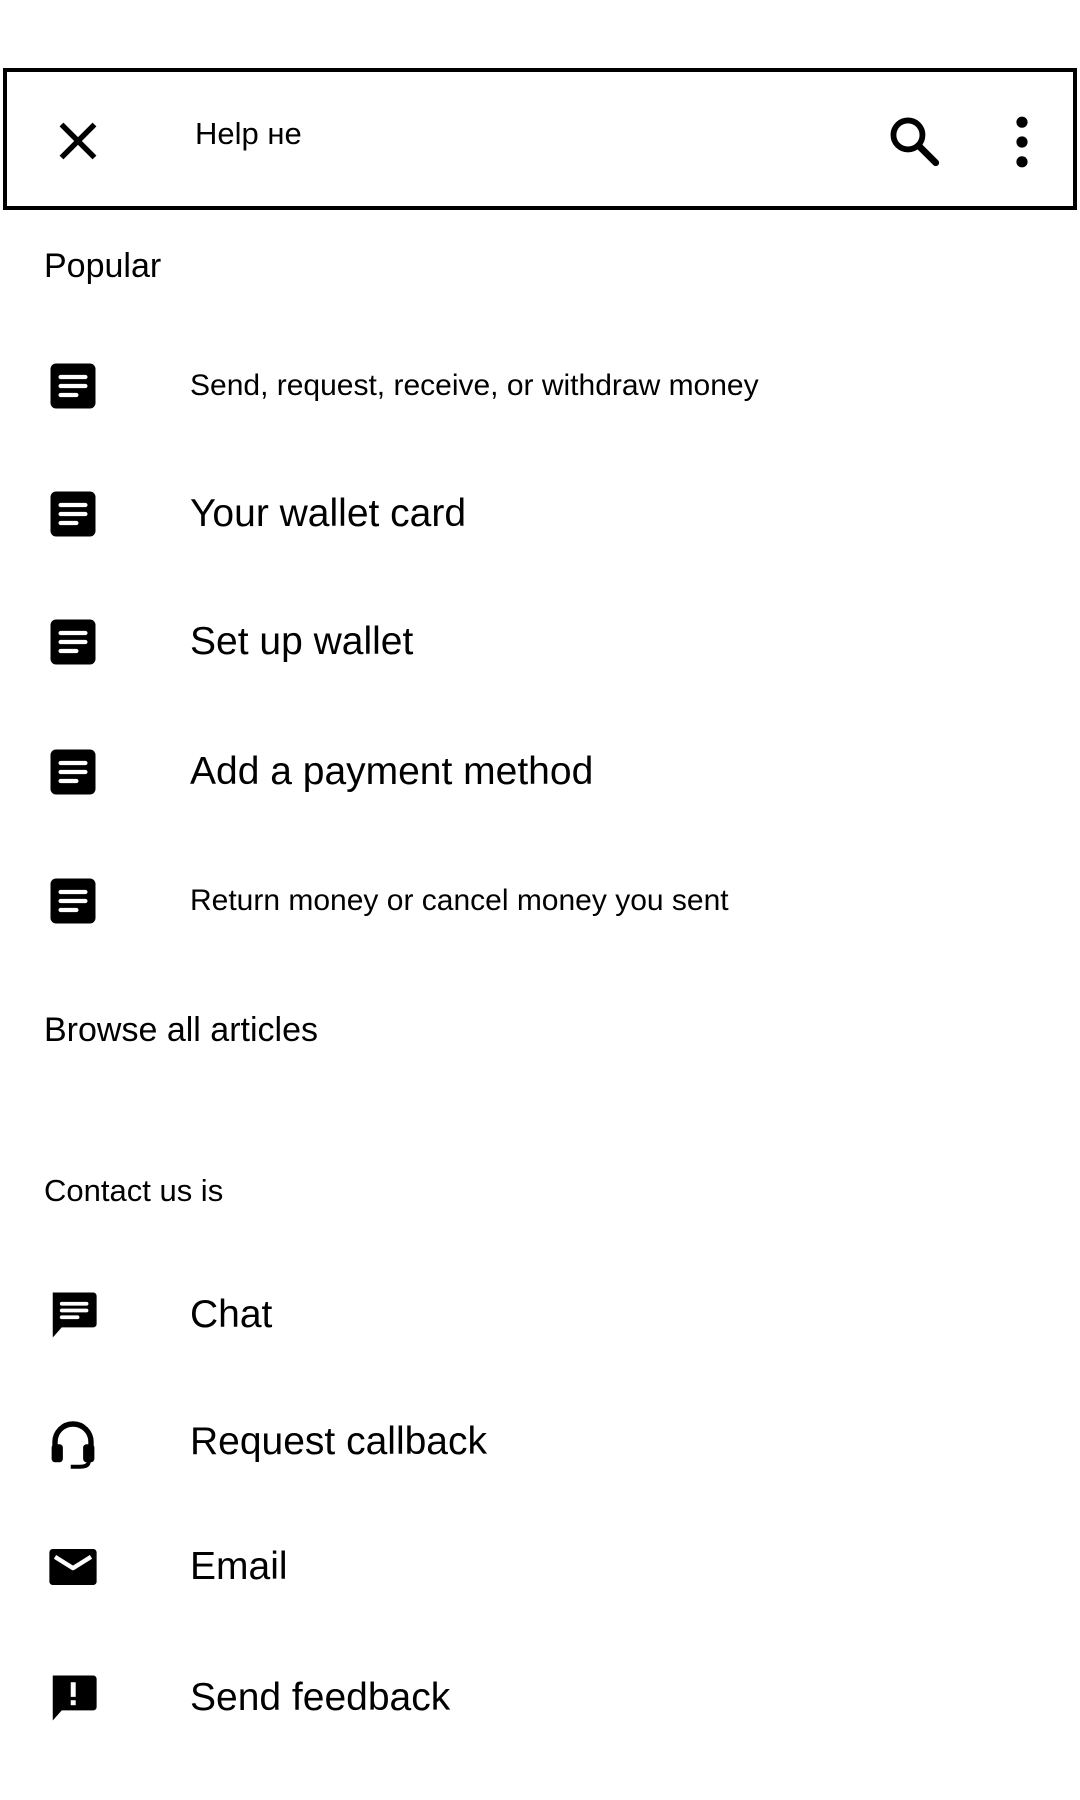  Describe the element at coordinates (540, 139) in the screenshot. I see `help-toolbar: Help не` at that location.